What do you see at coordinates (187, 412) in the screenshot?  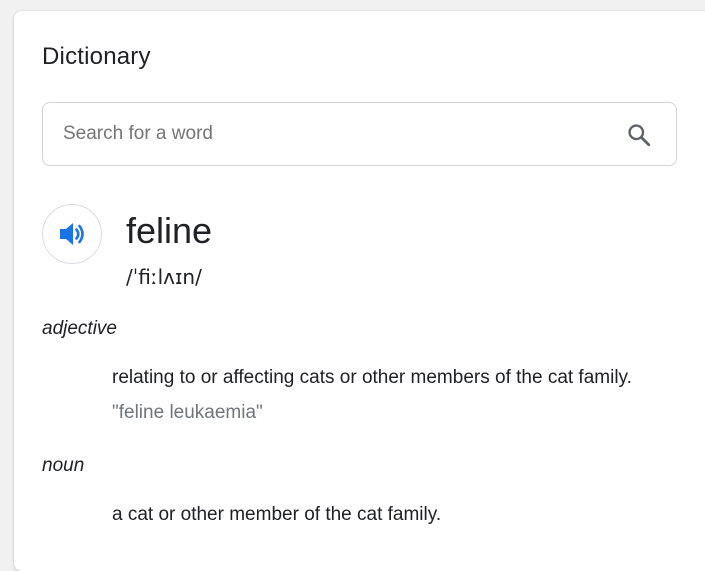 I see `example-text: "feline leukaemia"` at bounding box center [187, 412].